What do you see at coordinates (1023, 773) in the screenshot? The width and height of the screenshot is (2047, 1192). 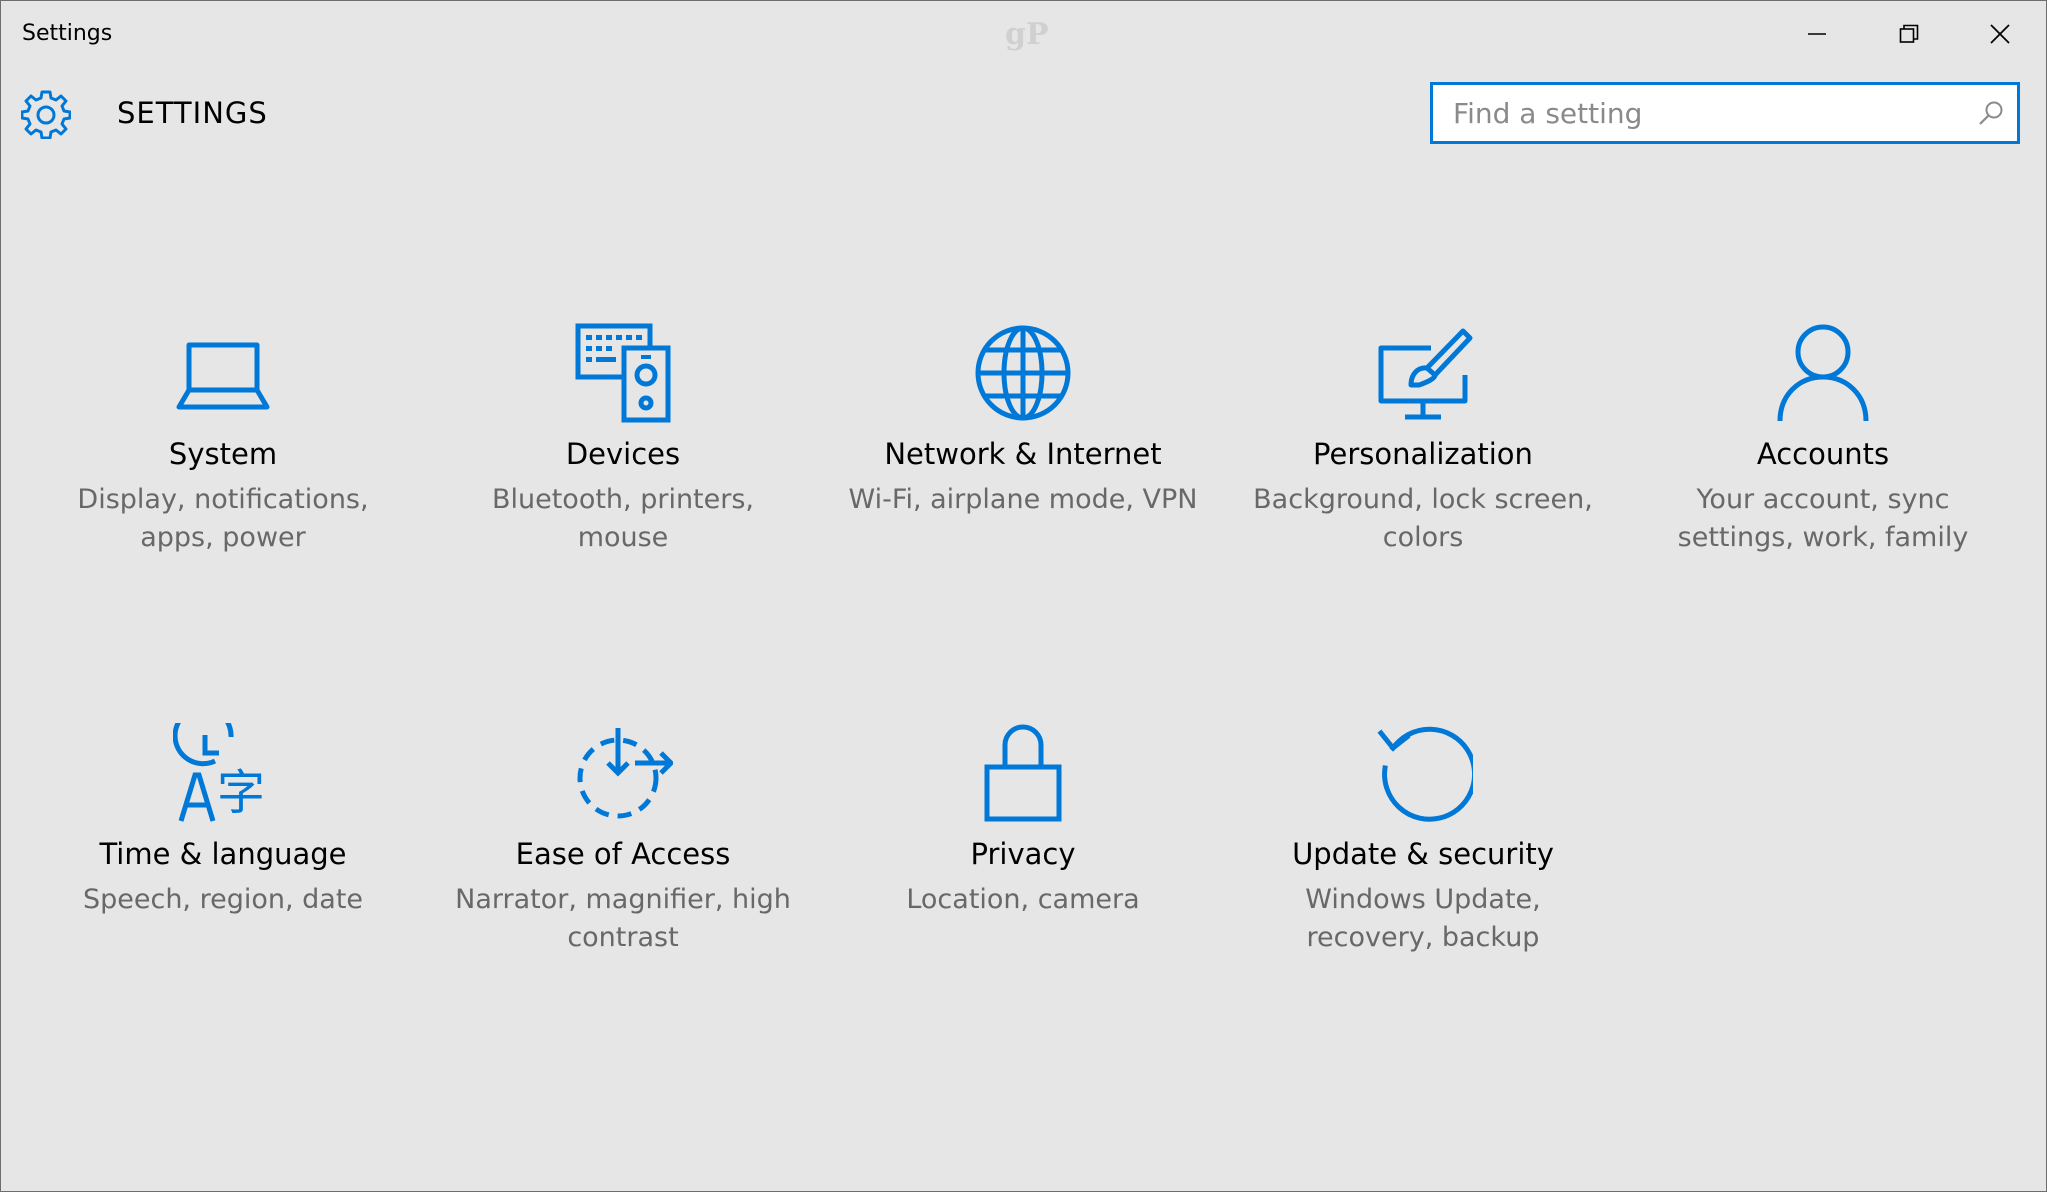 I see `lock-icon` at bounding box center [1023, 773].